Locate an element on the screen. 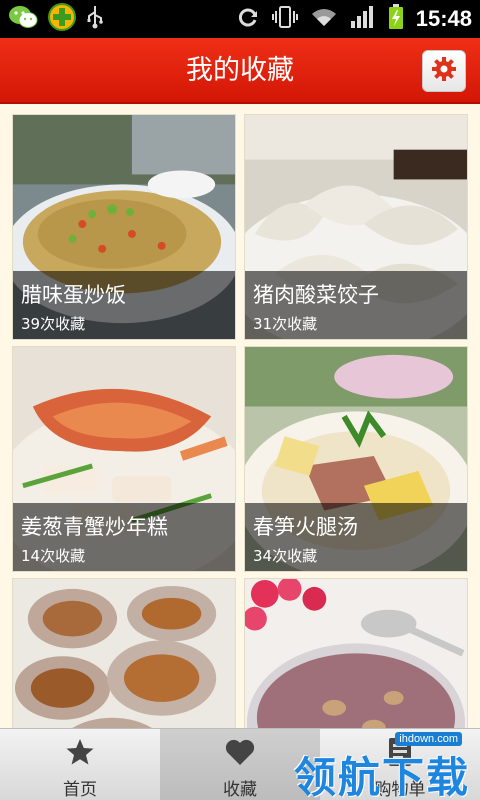 Image resolution: width=480 pixels, height=800 pixels. recipe-name: 腊味蛋炒饭 is located at coordinates (73, 295).